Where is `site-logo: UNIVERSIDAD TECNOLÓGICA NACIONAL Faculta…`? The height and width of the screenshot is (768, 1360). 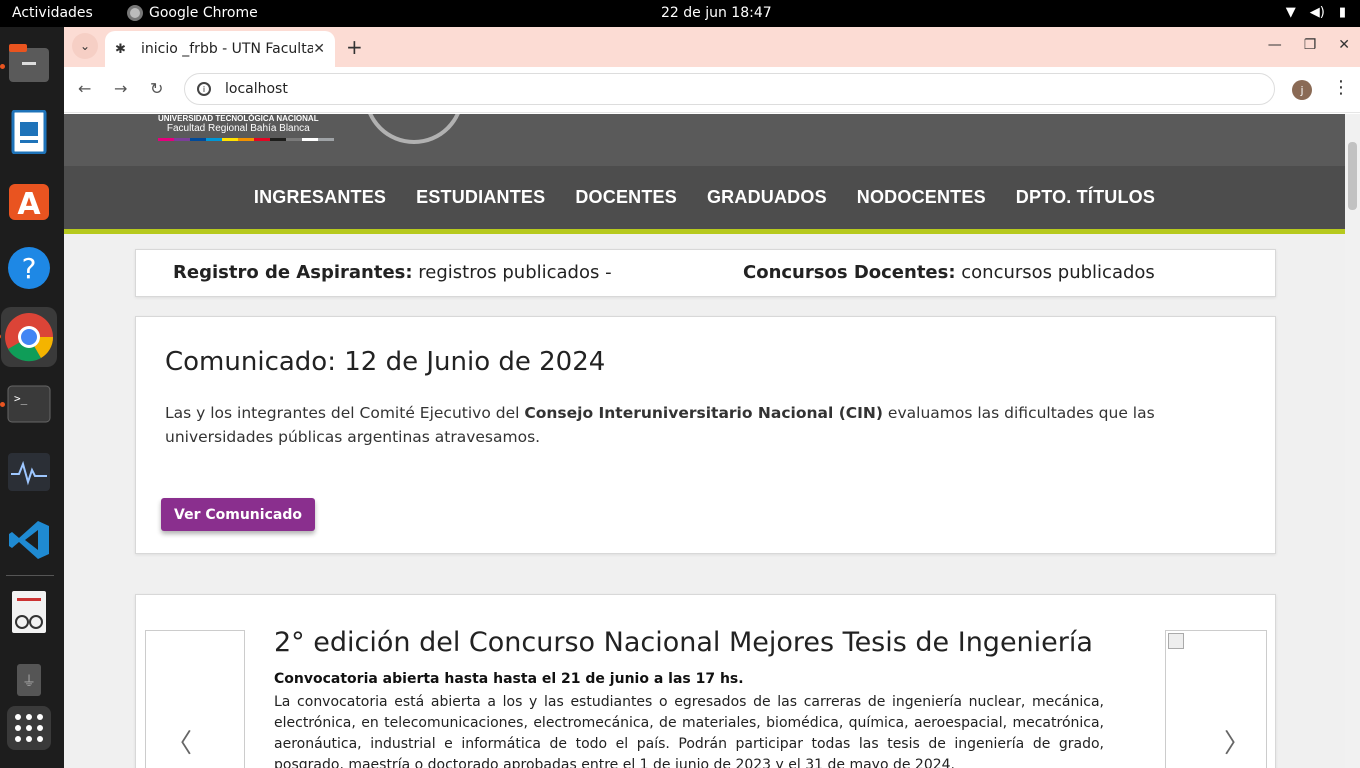 site-logo: UNIVERSIDAD TECNOLÓGICA NACIONAL Faculta… is located at coordinates (238, 124).